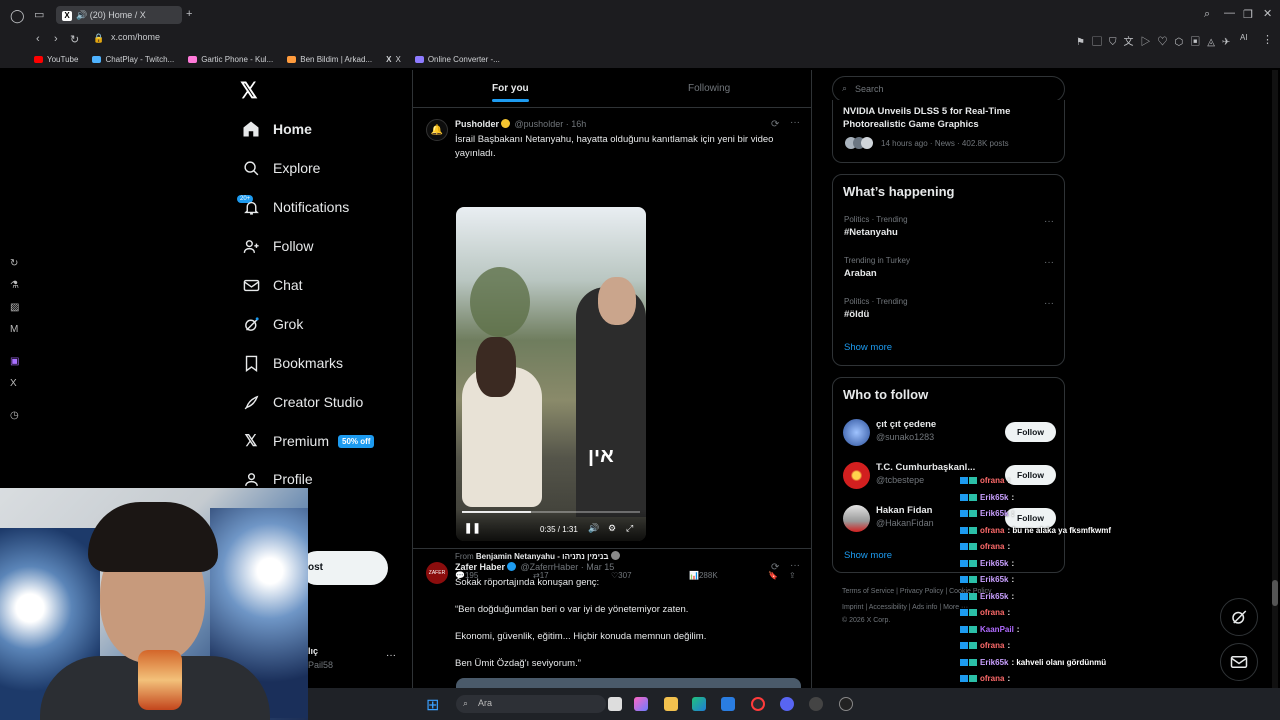  What do you see at coordinates (249, 91) in the screenshot?
I see `x-logo: 𝕏` at bounding box center [249, 91].